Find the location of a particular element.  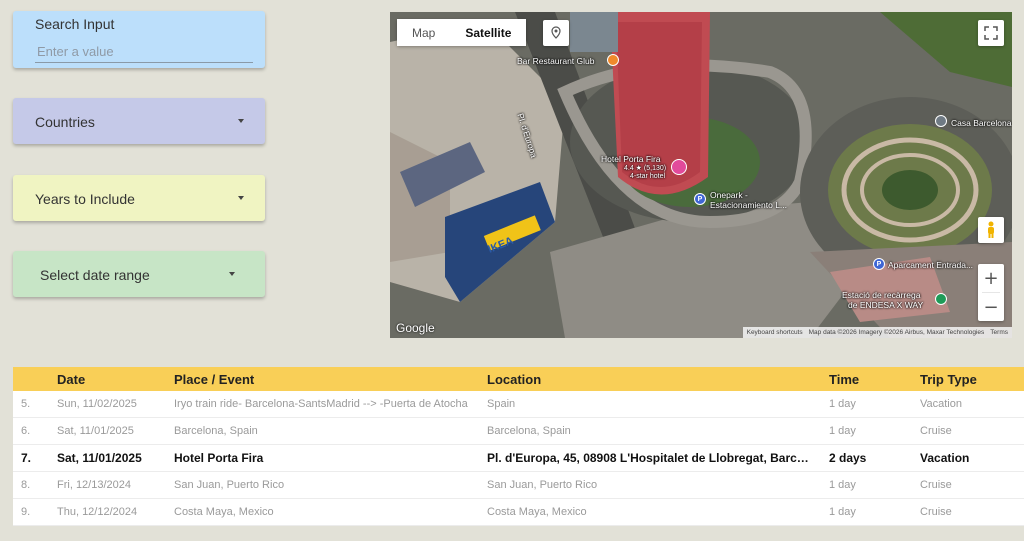

map-label-parking: Onepark - is located at coordinates (729, 195).